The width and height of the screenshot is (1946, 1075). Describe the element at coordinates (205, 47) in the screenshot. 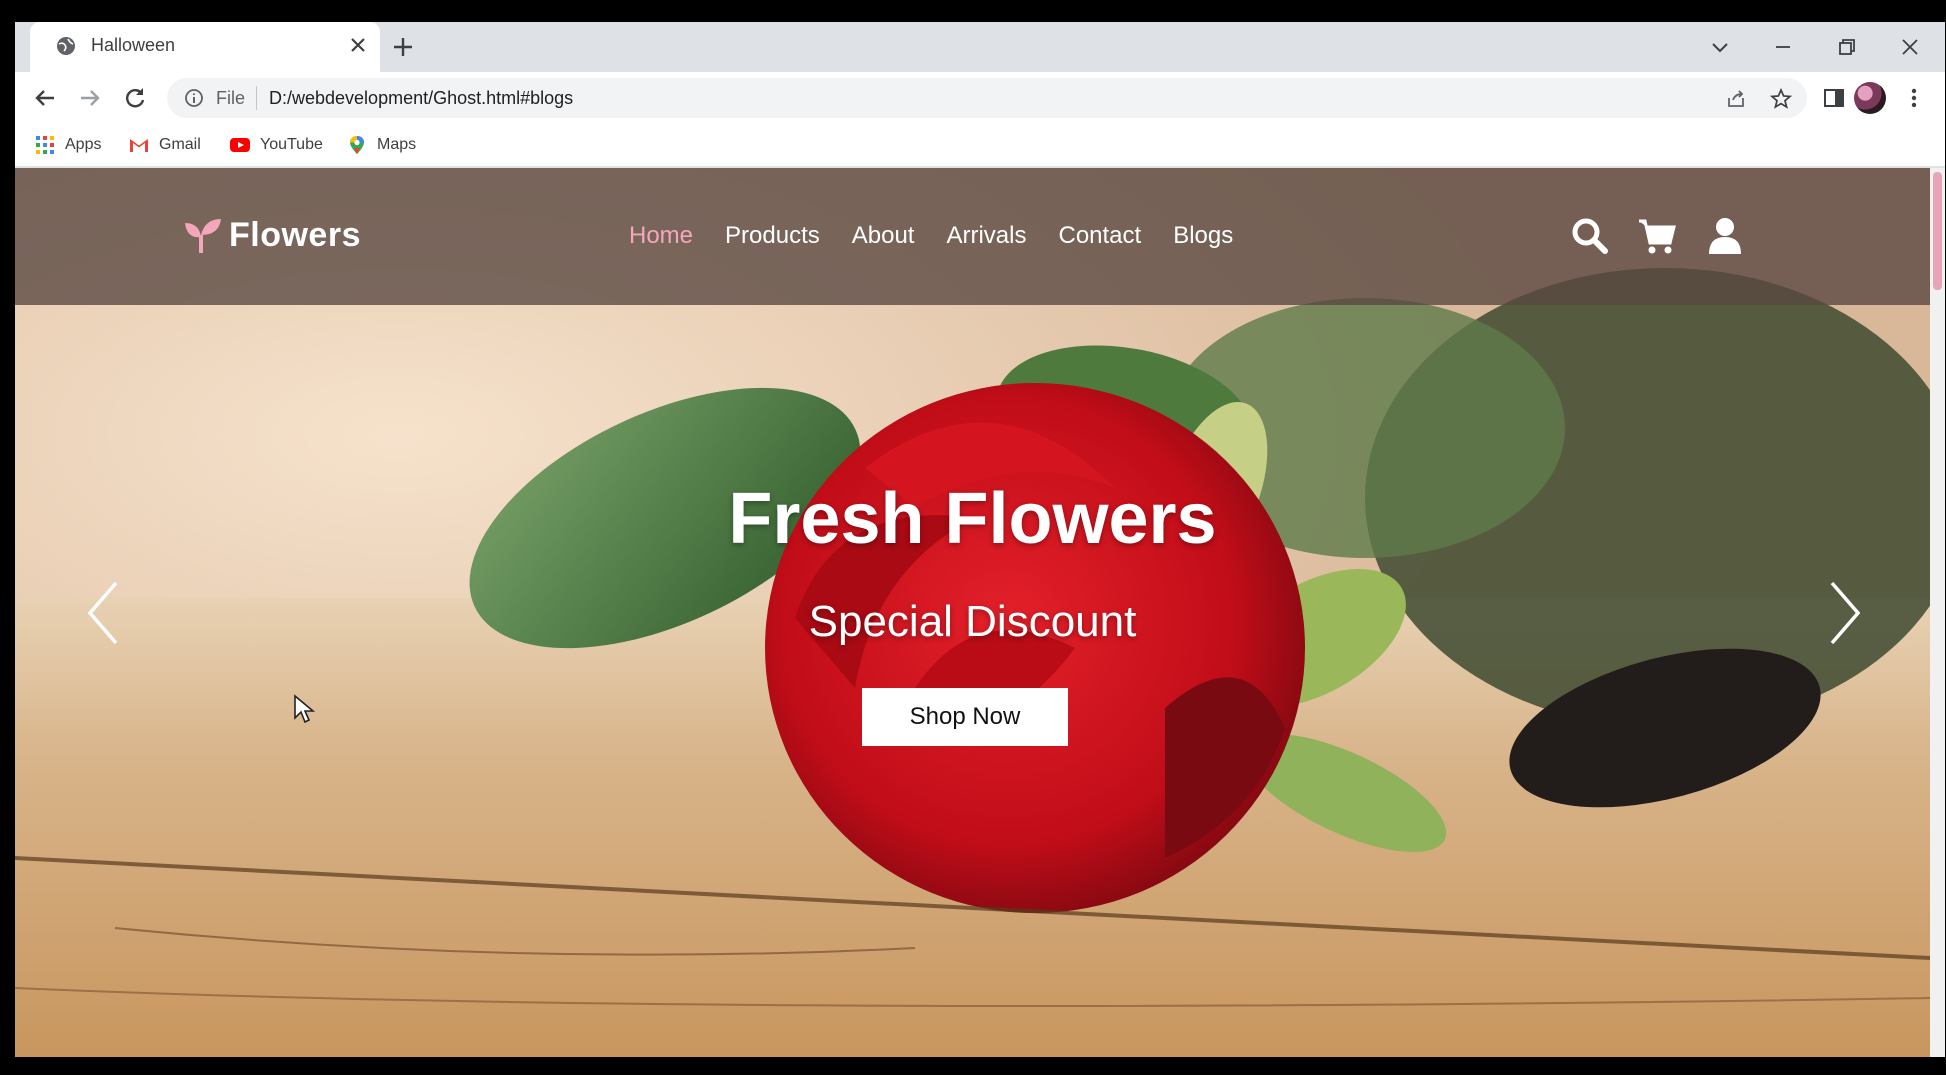

I see `browser-tab: Halloween` at that location.